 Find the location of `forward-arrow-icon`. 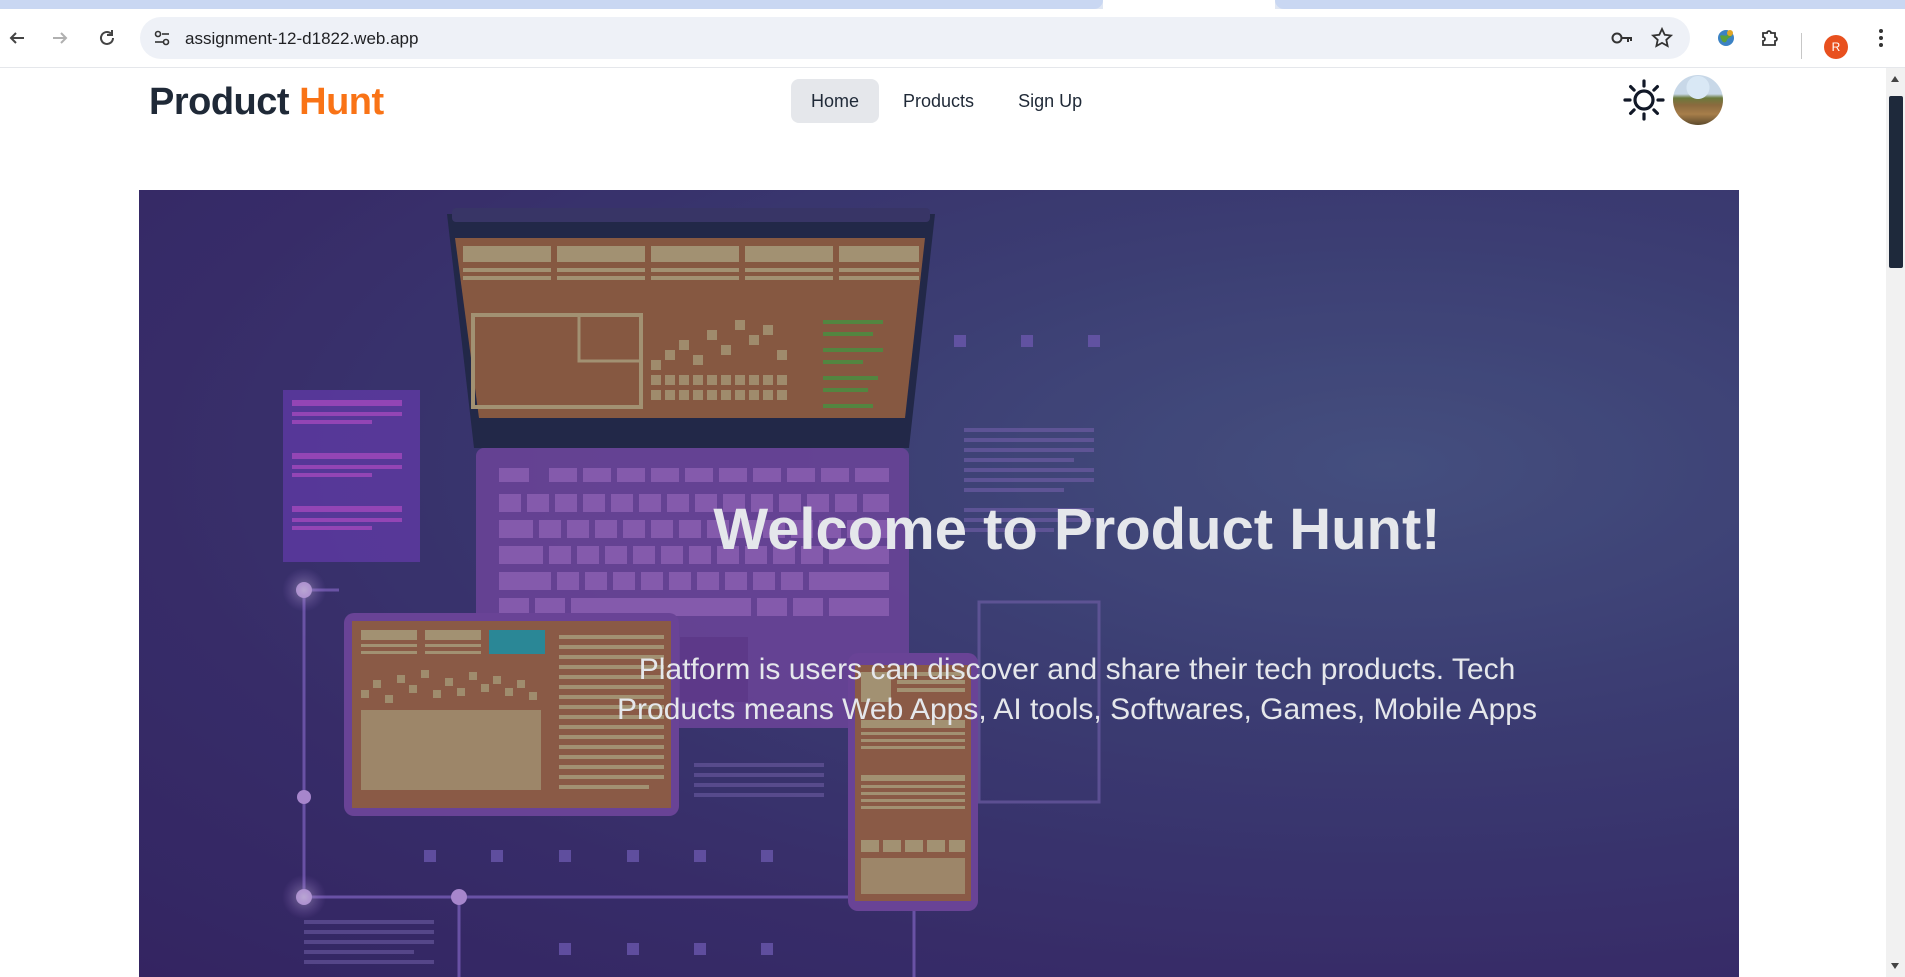

forward-arrow-icon is located at coordinates (60, 38).